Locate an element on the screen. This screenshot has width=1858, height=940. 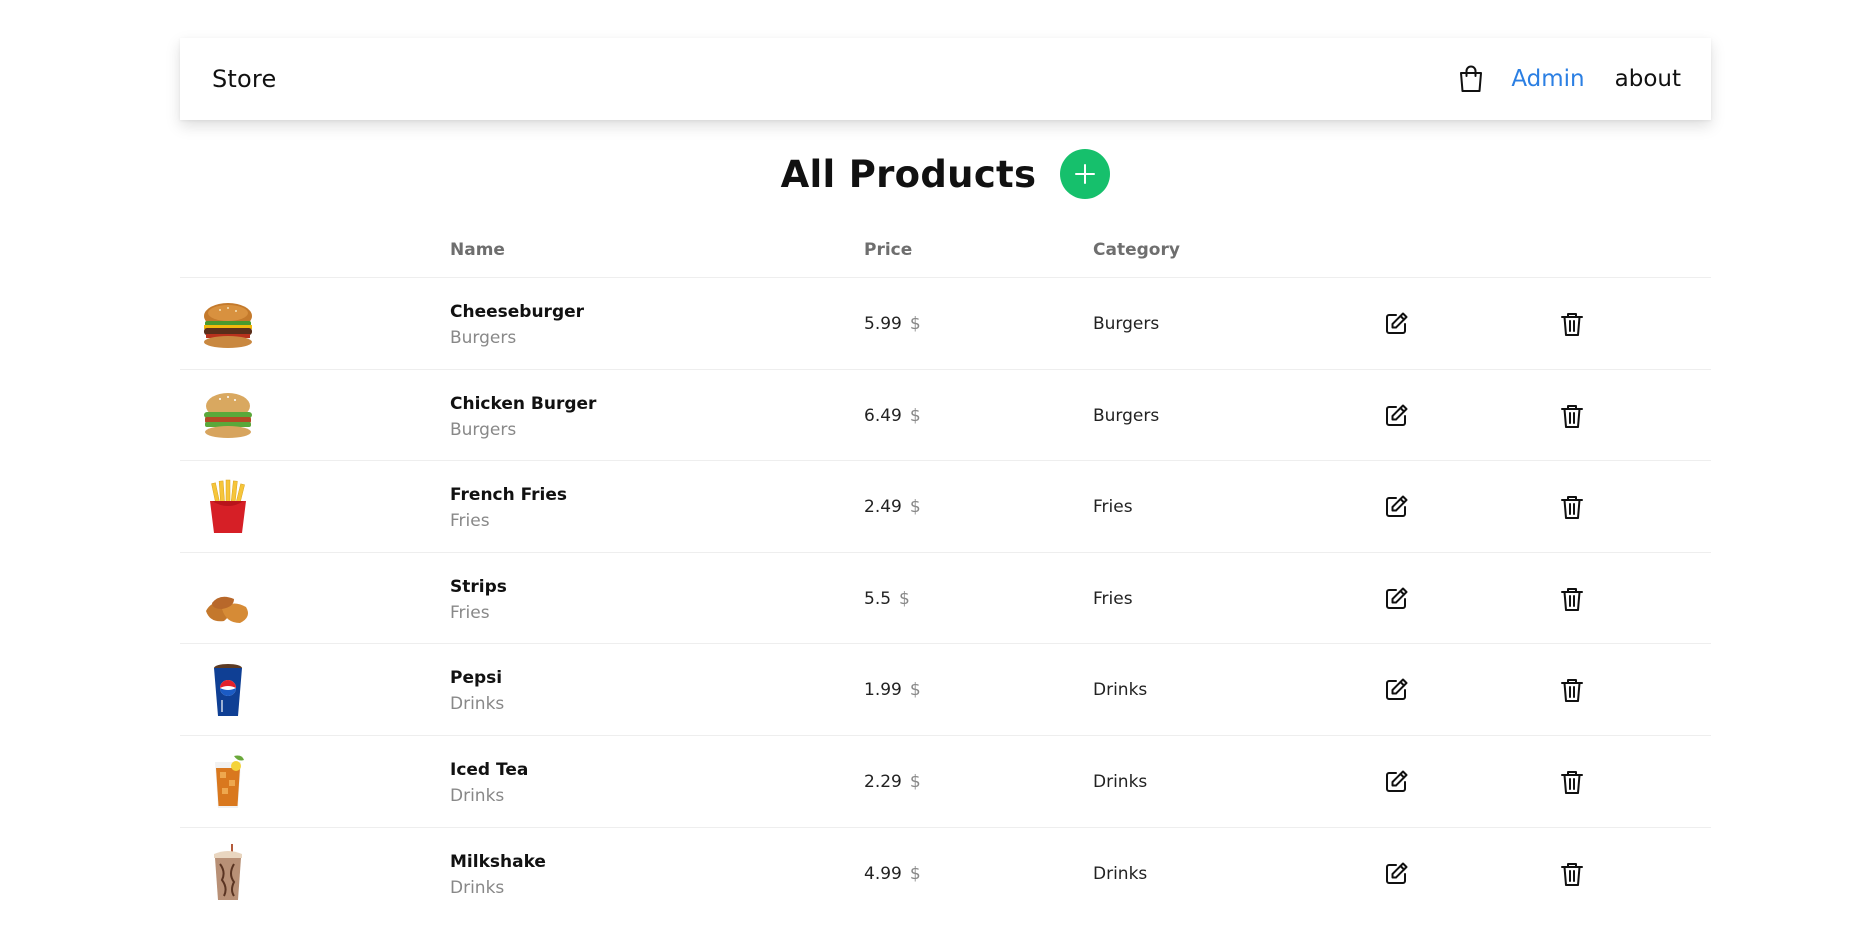
plus-icon is located at coordinates (1085, 174).